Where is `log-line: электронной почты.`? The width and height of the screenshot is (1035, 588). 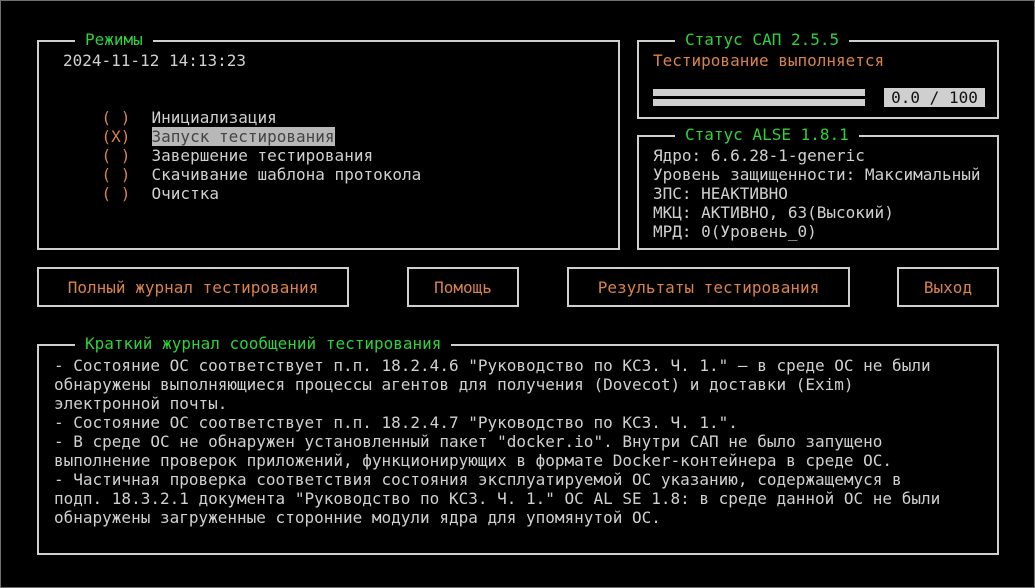 log-line: электронной почты. is located at coordinates (141, 403).